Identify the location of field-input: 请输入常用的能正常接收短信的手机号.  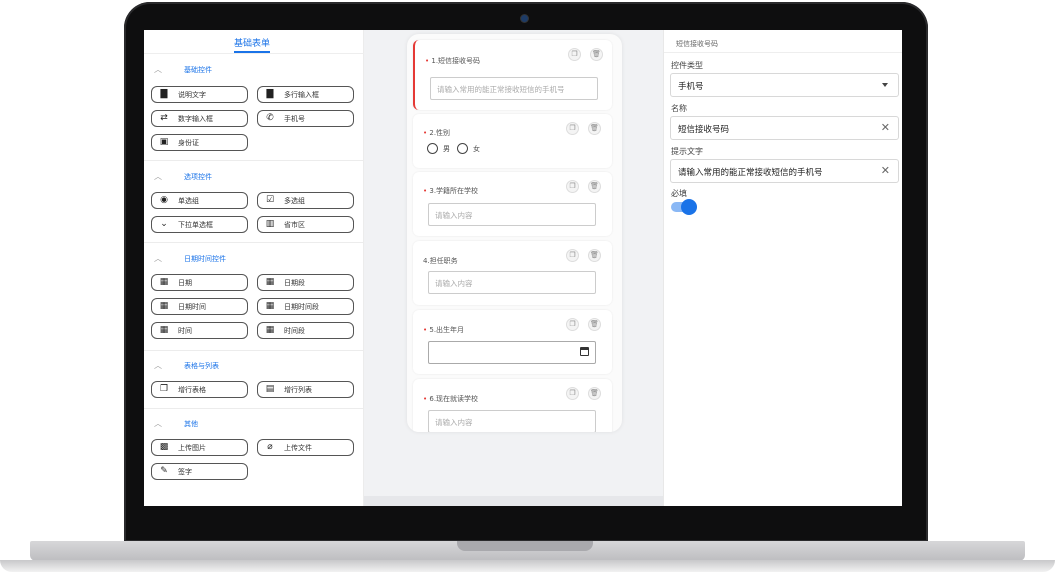
(514, 88).